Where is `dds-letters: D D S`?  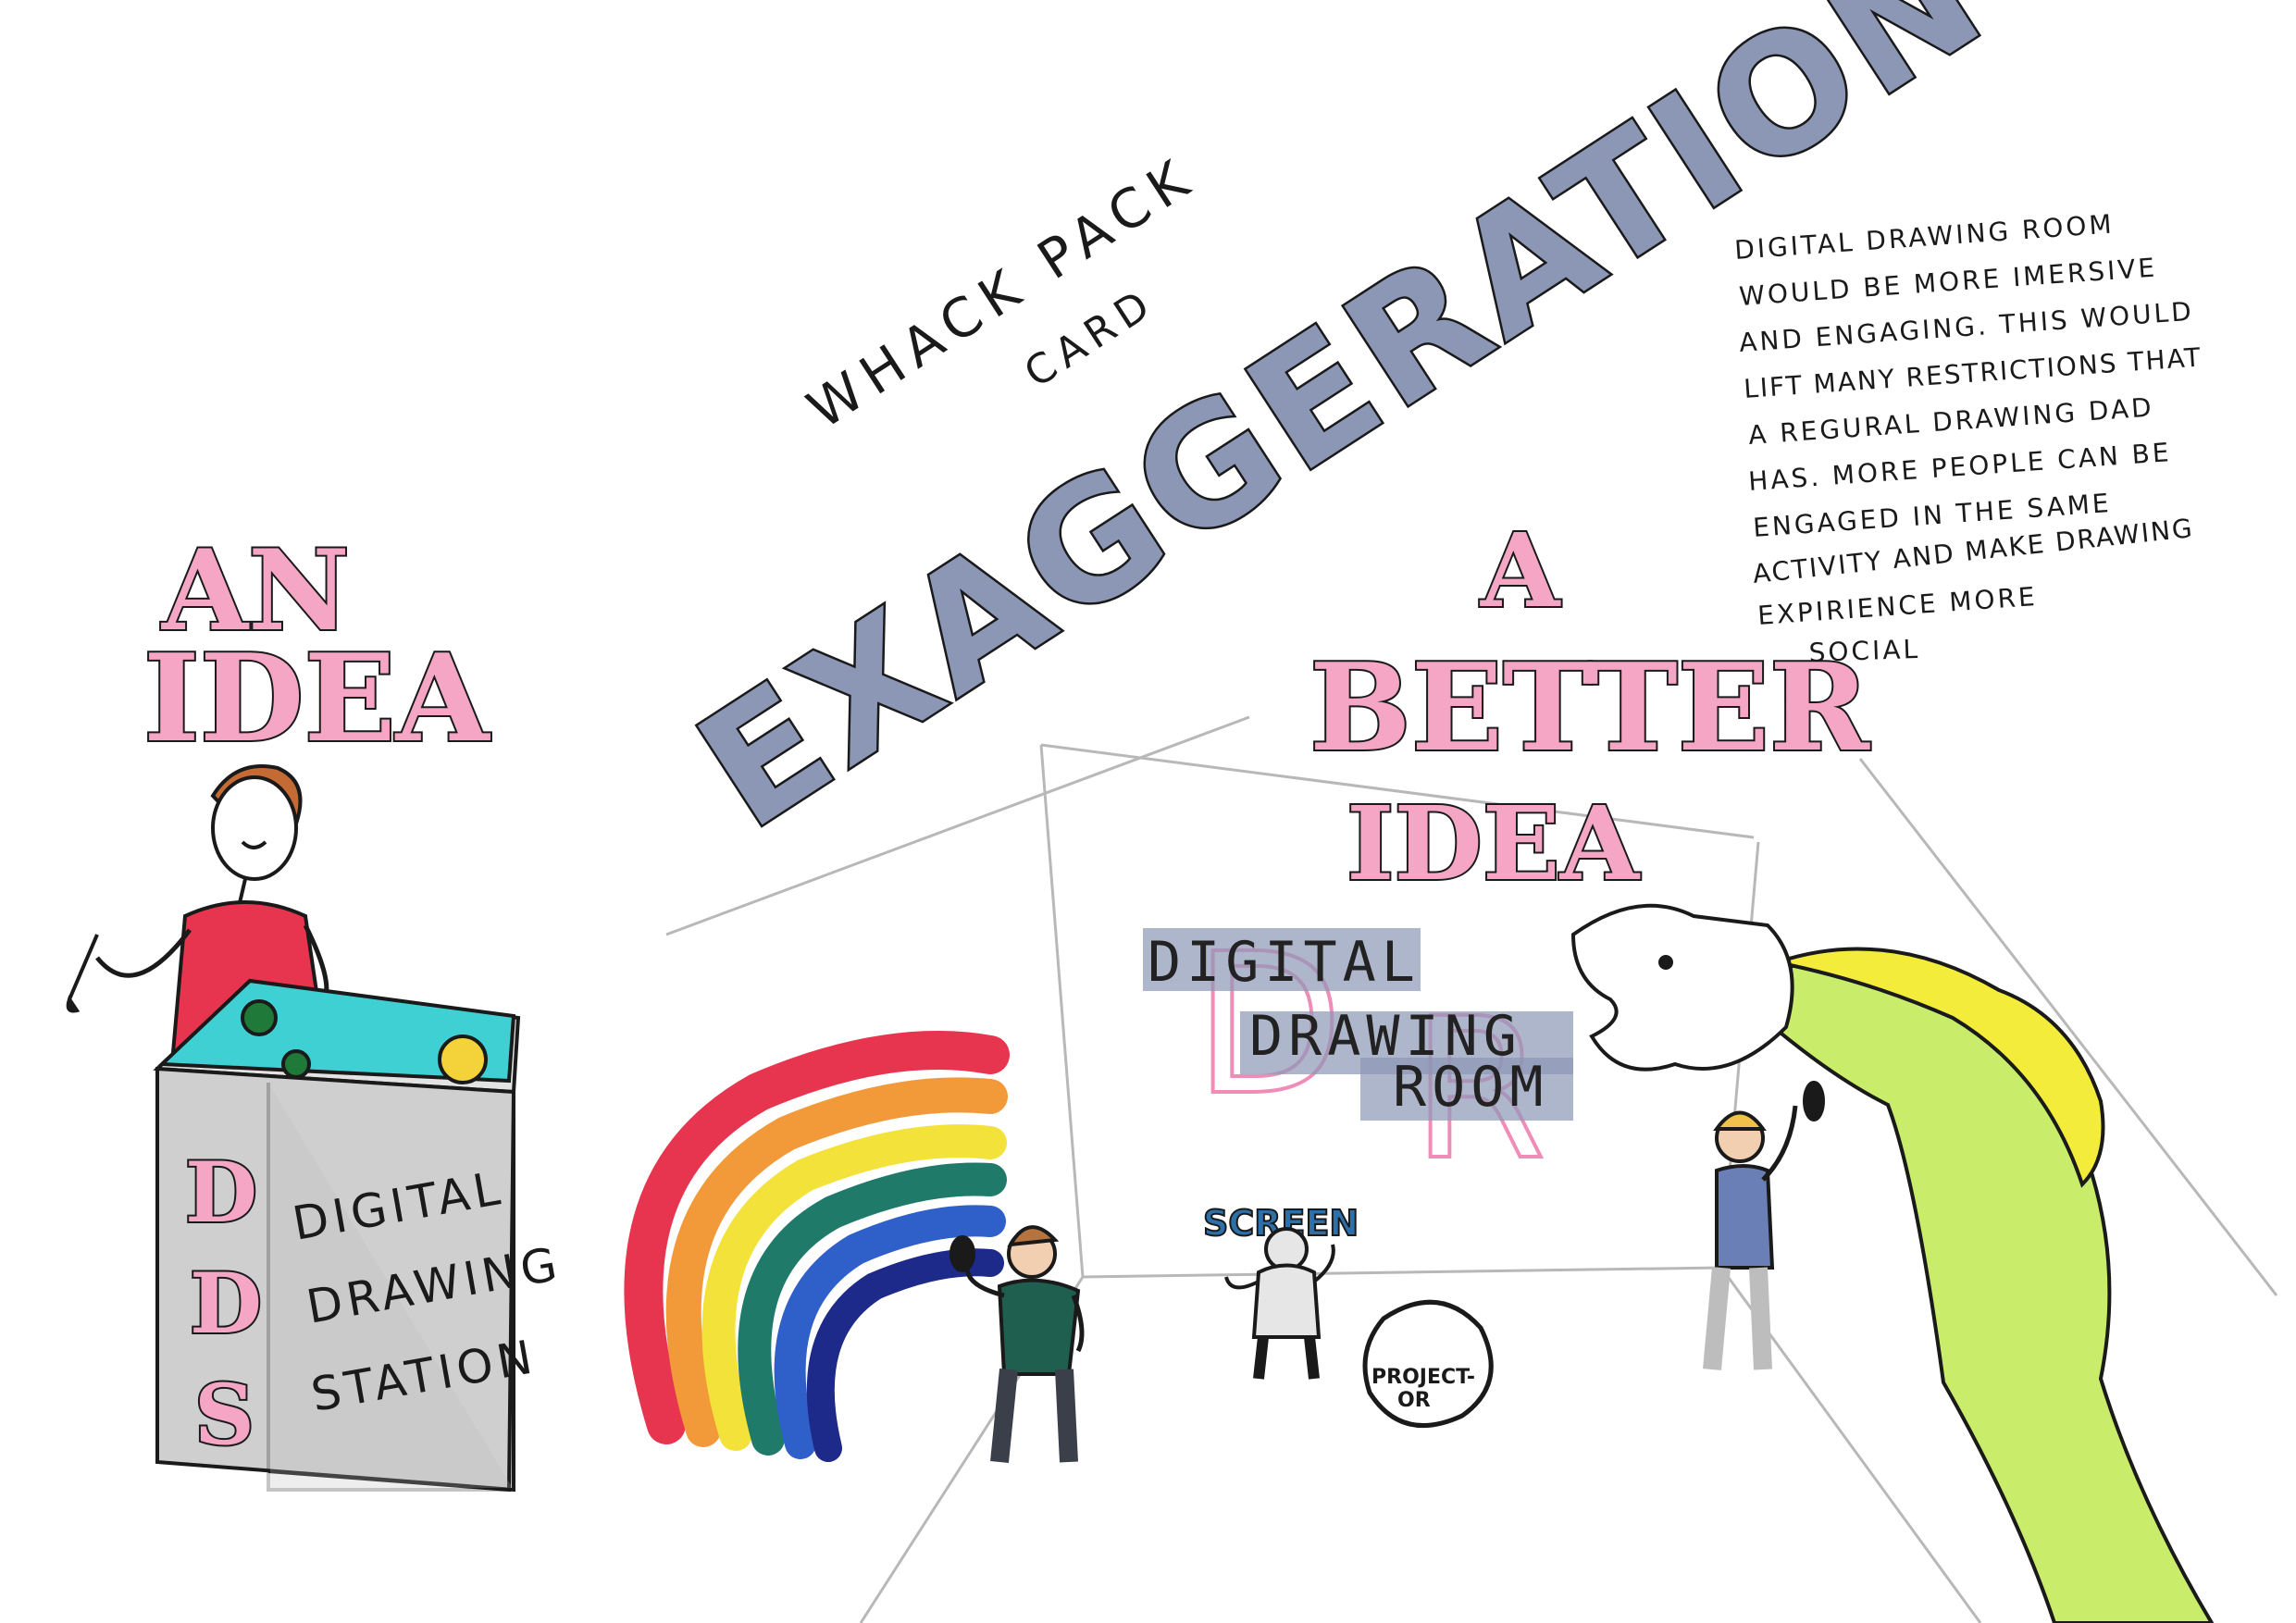
dds-letters: D D S is located at coordinates (224, 1304).